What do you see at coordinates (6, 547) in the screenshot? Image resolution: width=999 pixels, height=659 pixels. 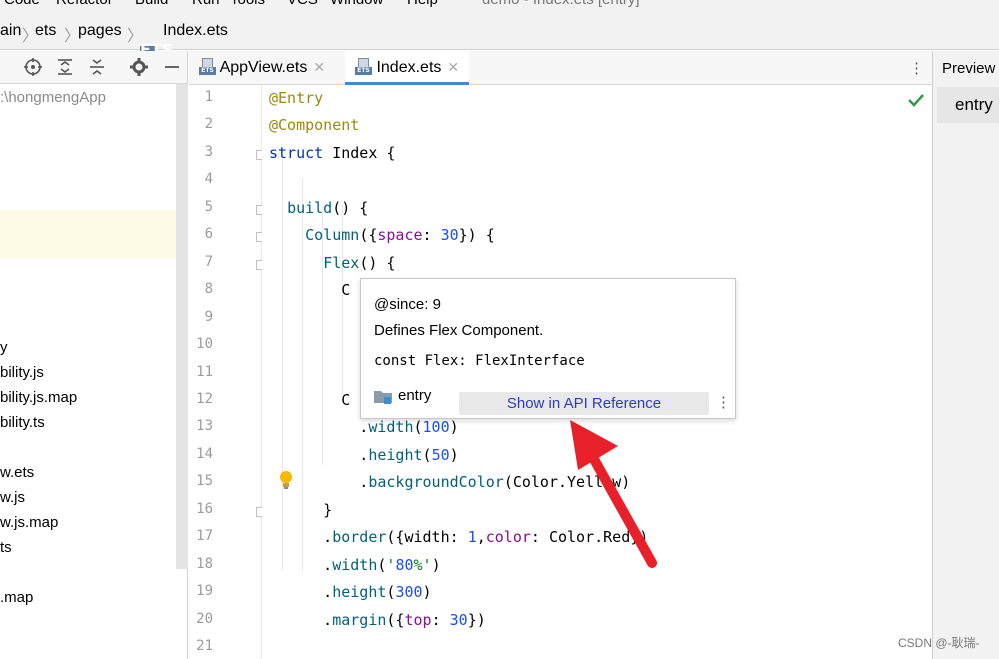 I see `tree-item: ts` at bounding box center [6, 547].